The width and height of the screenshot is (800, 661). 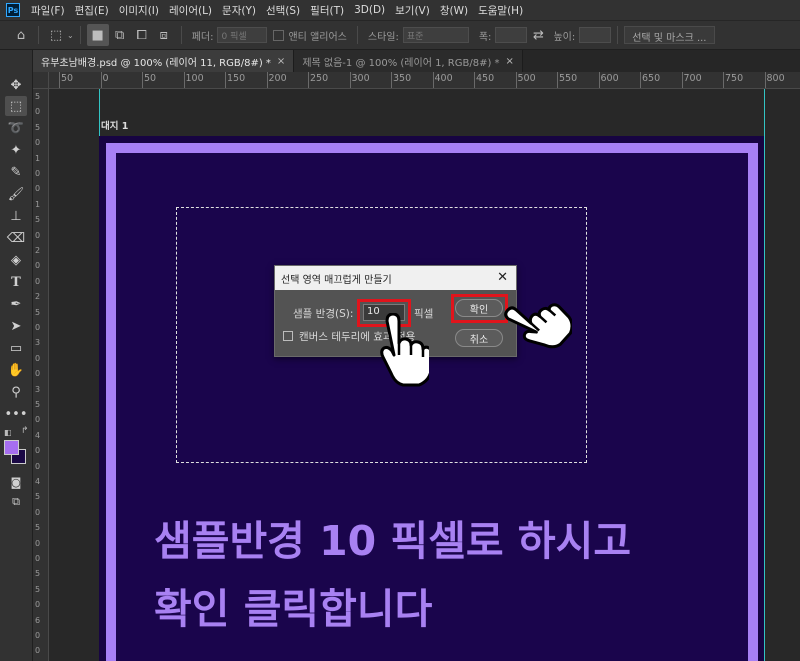 I want to click on menu-window: 창(W), so click(x=454, y=10).